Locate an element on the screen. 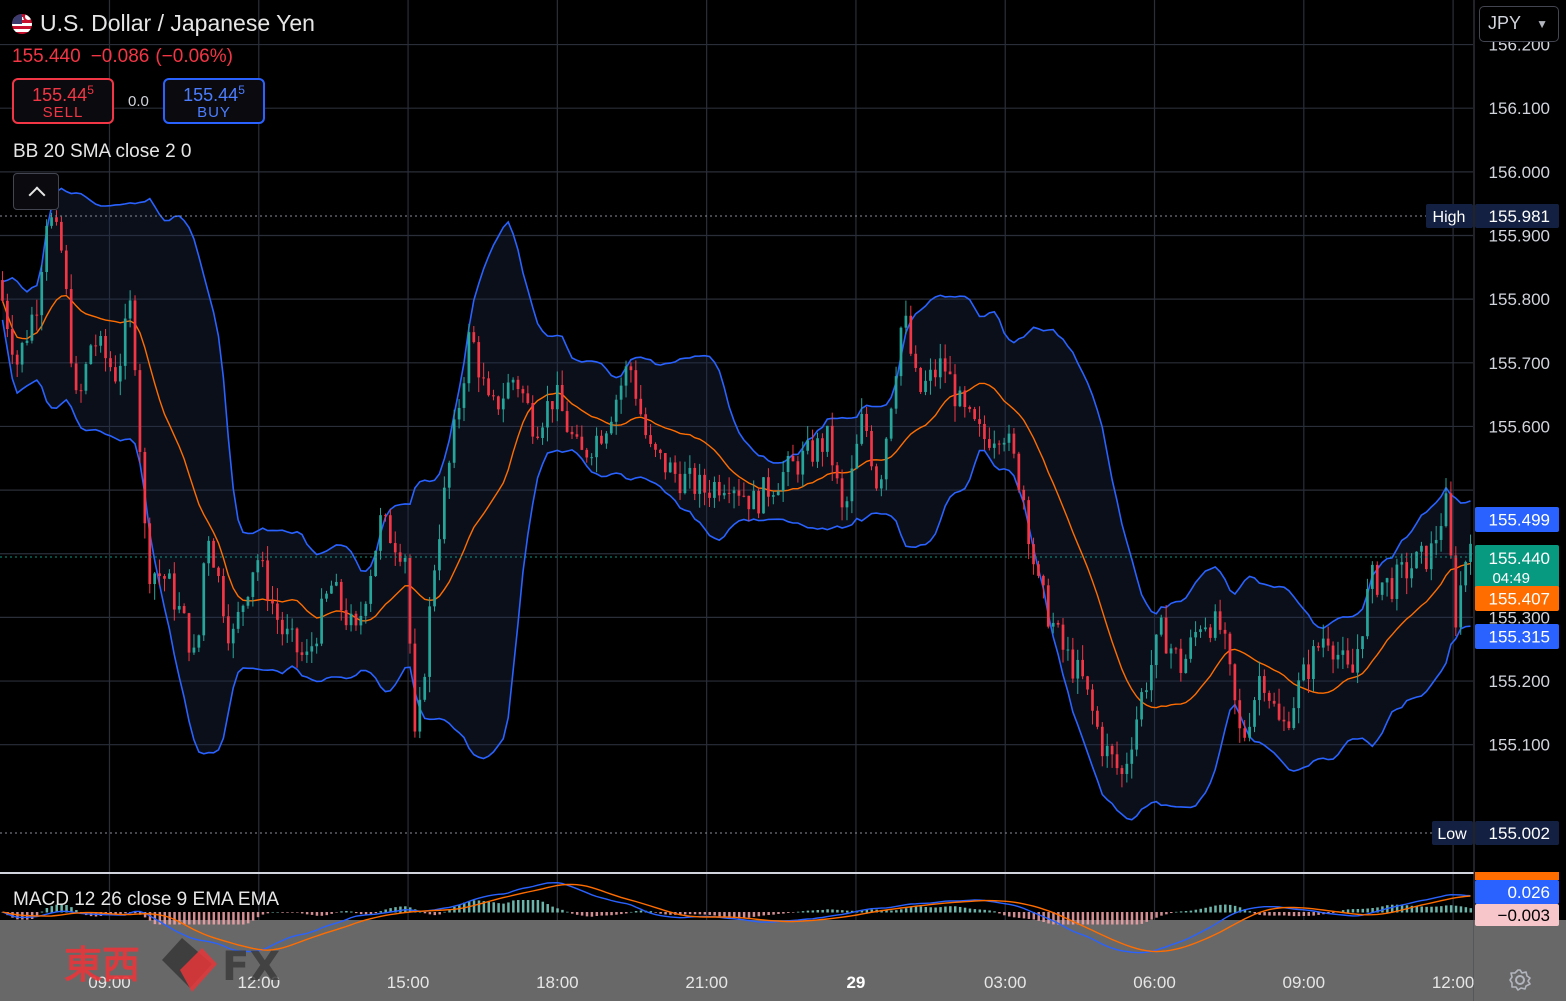  sell-button: 155.445 SELL is located at coordinates (63, 101).